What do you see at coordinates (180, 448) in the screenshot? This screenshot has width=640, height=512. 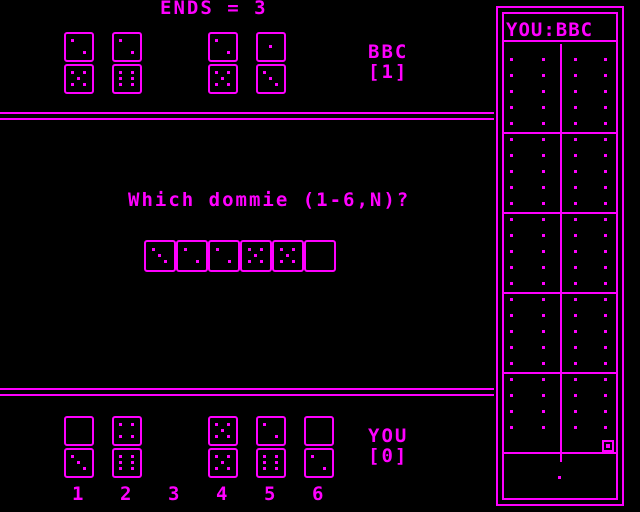 I see `player-hand` at bounding box center [180, 448].